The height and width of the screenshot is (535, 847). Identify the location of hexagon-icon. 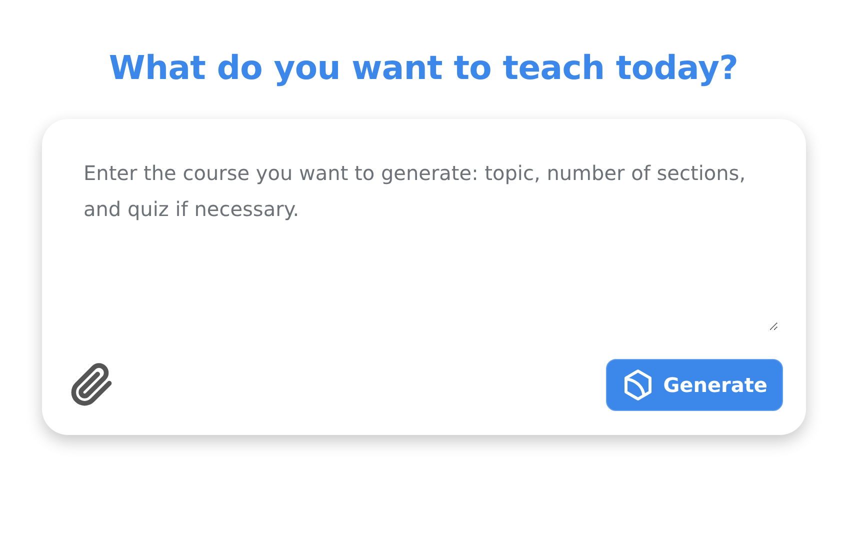
(638, 385).